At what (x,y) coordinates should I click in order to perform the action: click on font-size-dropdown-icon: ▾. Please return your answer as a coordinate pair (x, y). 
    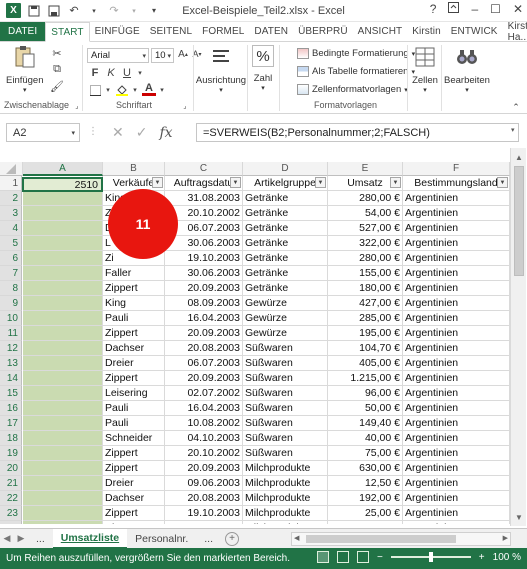
    Looking at the image, I should click on (169, 56).